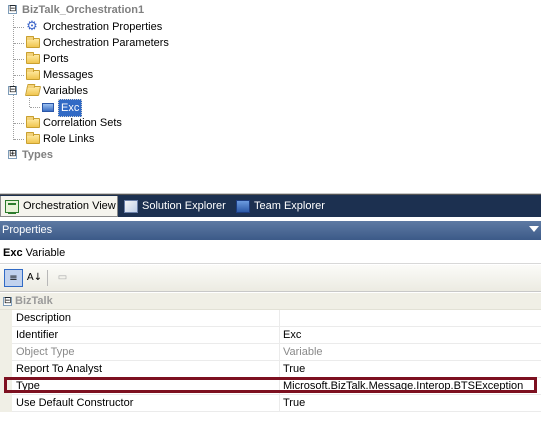 Image resolution: width=541 pixels, height=428 pixels. Describe the element at coordinates (45, 253) in the screenshot. I see `object-type: Variable` at that location.